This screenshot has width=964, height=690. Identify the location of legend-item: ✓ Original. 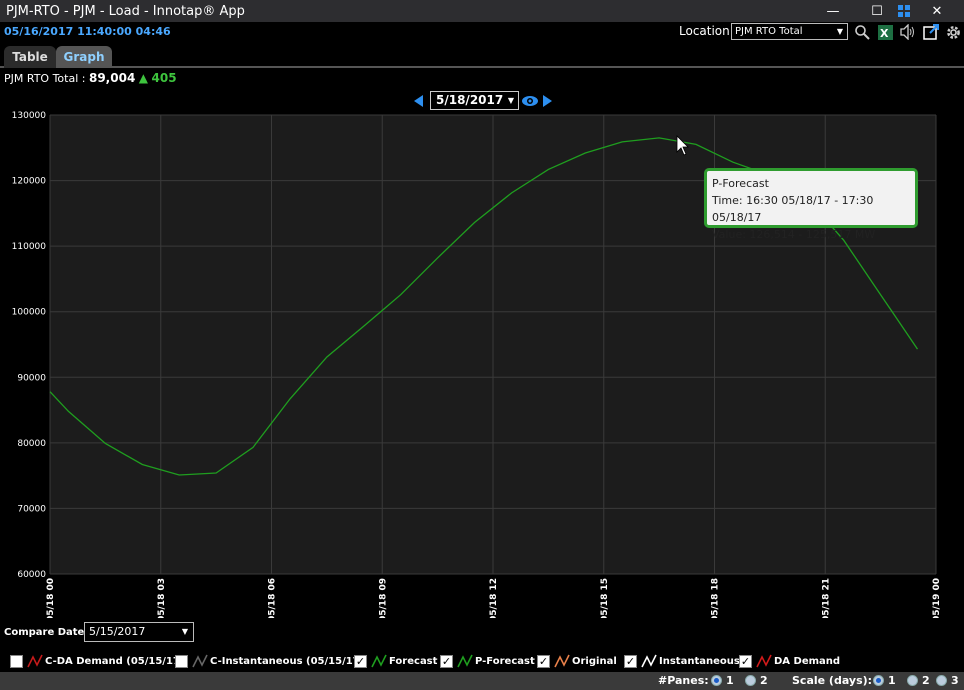
(577, 661).